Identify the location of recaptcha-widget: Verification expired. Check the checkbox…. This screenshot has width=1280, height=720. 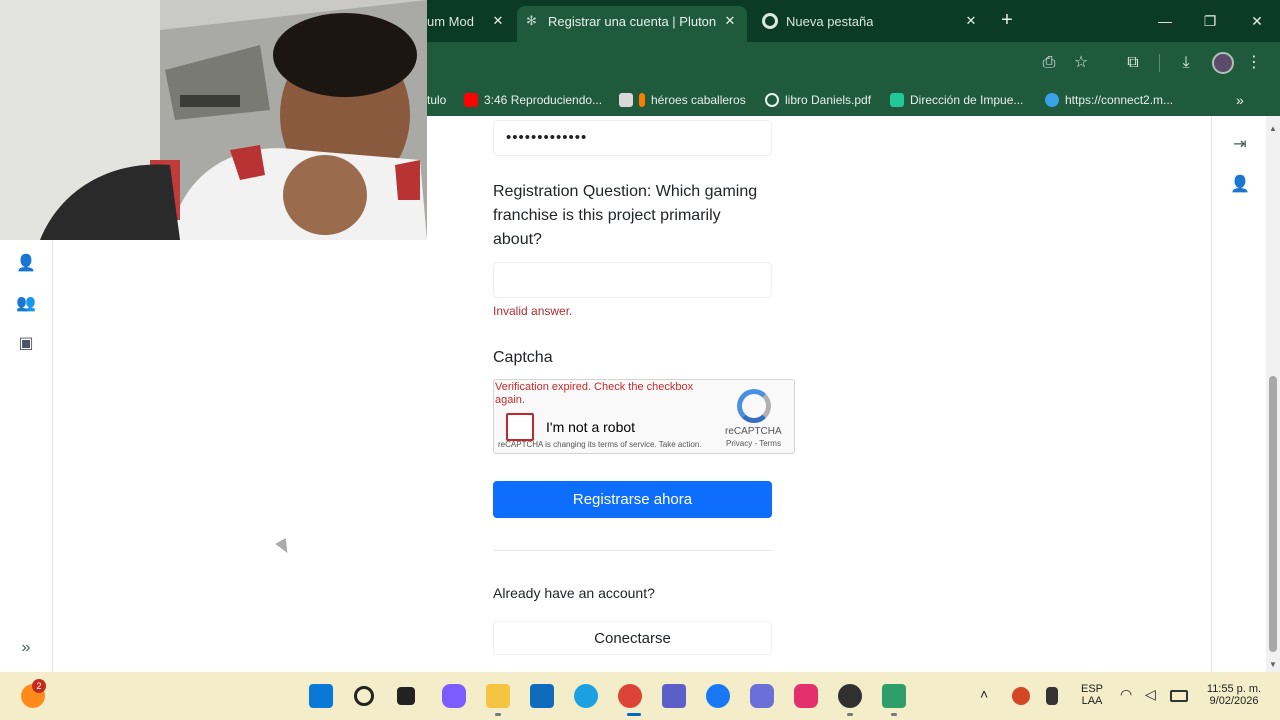
(644, 416).